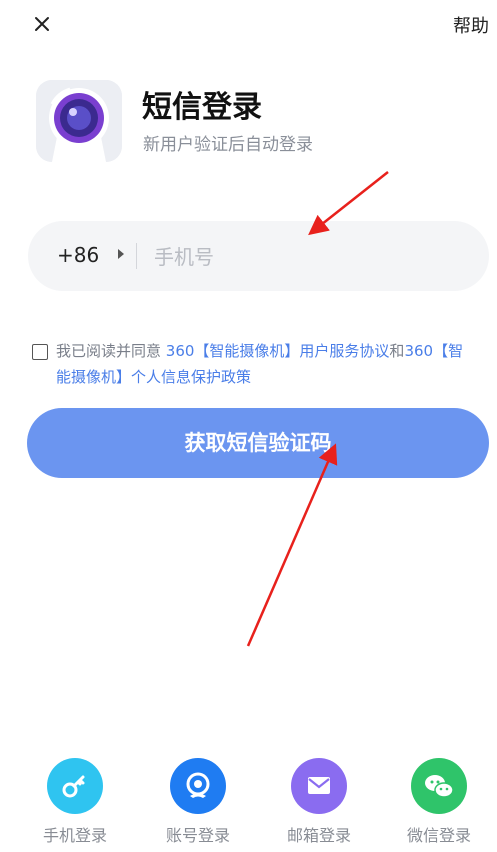 The image size is (497, 852). I want to click on login-option-email: 邮箱登录, so click(319, 802).